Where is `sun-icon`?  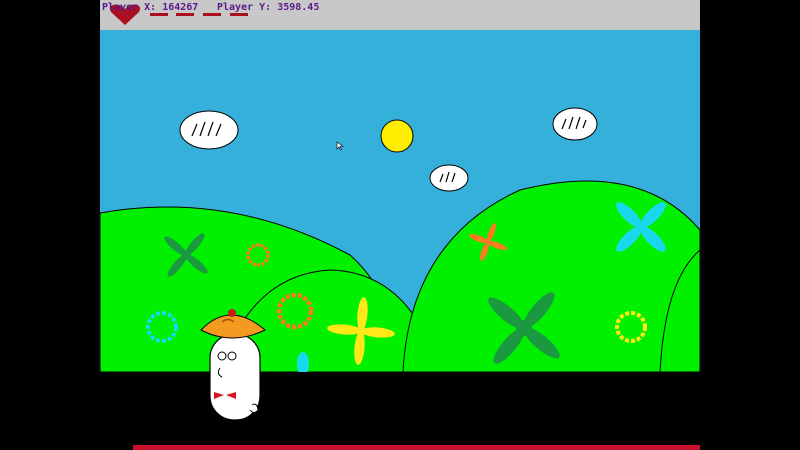 sun-icon is located at coordinates (397, 136).